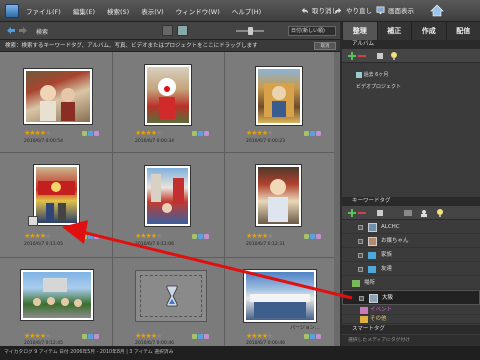  What do you see at coordinates (250, 31) in the screenshot?
I see `slider-knob` at bounding box center [250, 31].